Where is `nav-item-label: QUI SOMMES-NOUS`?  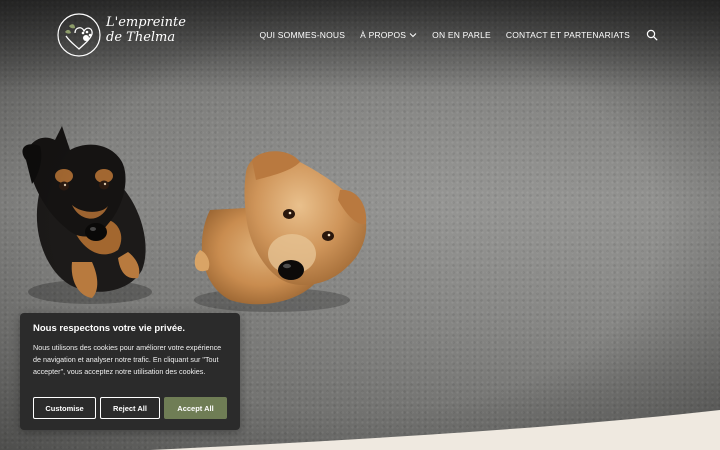 nav-item-label: QUI SOMMES-NOUS is located at coordinates (302, 35).